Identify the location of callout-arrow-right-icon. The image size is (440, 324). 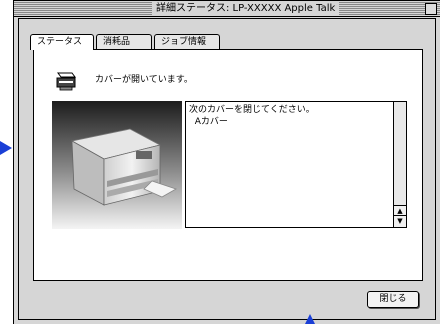
(6, 148).